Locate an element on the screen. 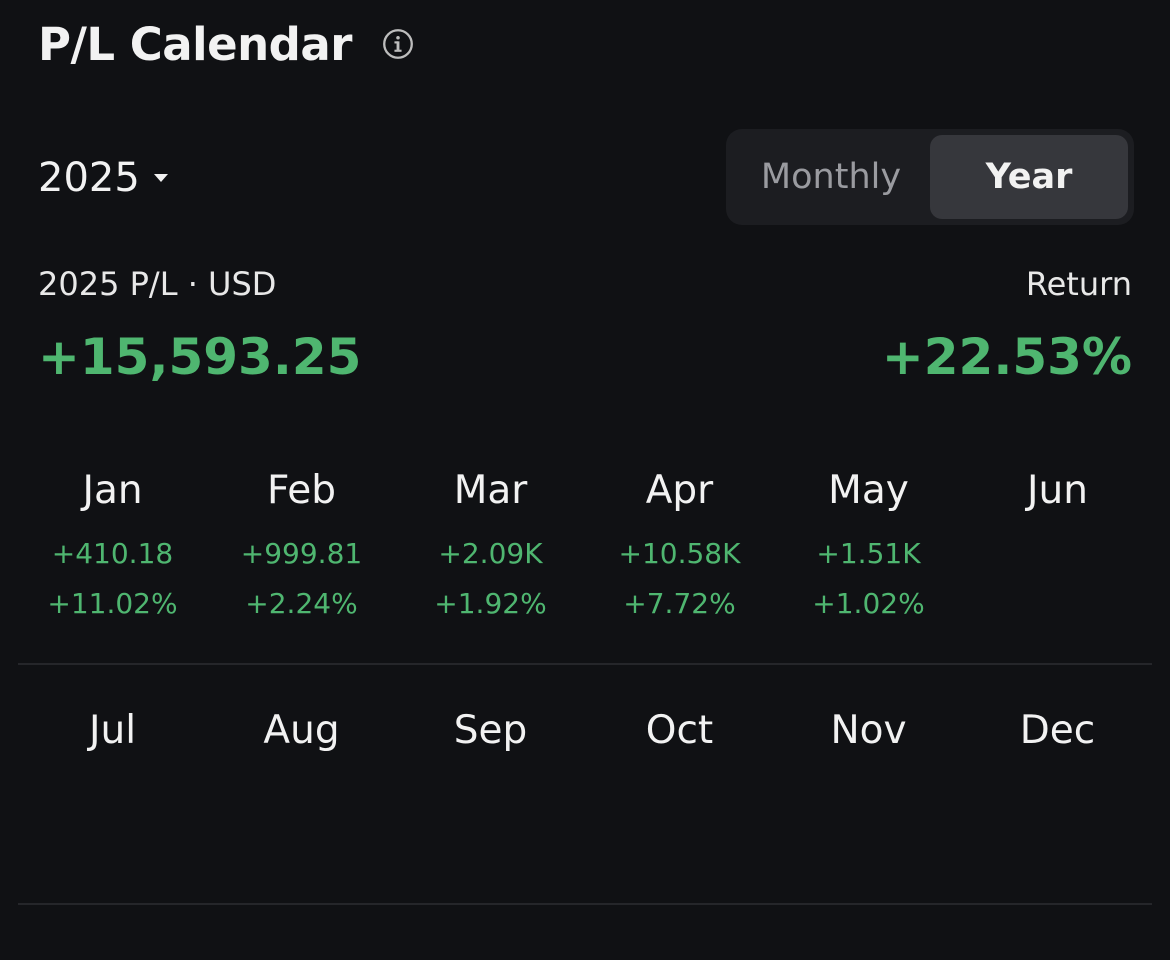  month-name: Sep is located at coordinates (490, 730).